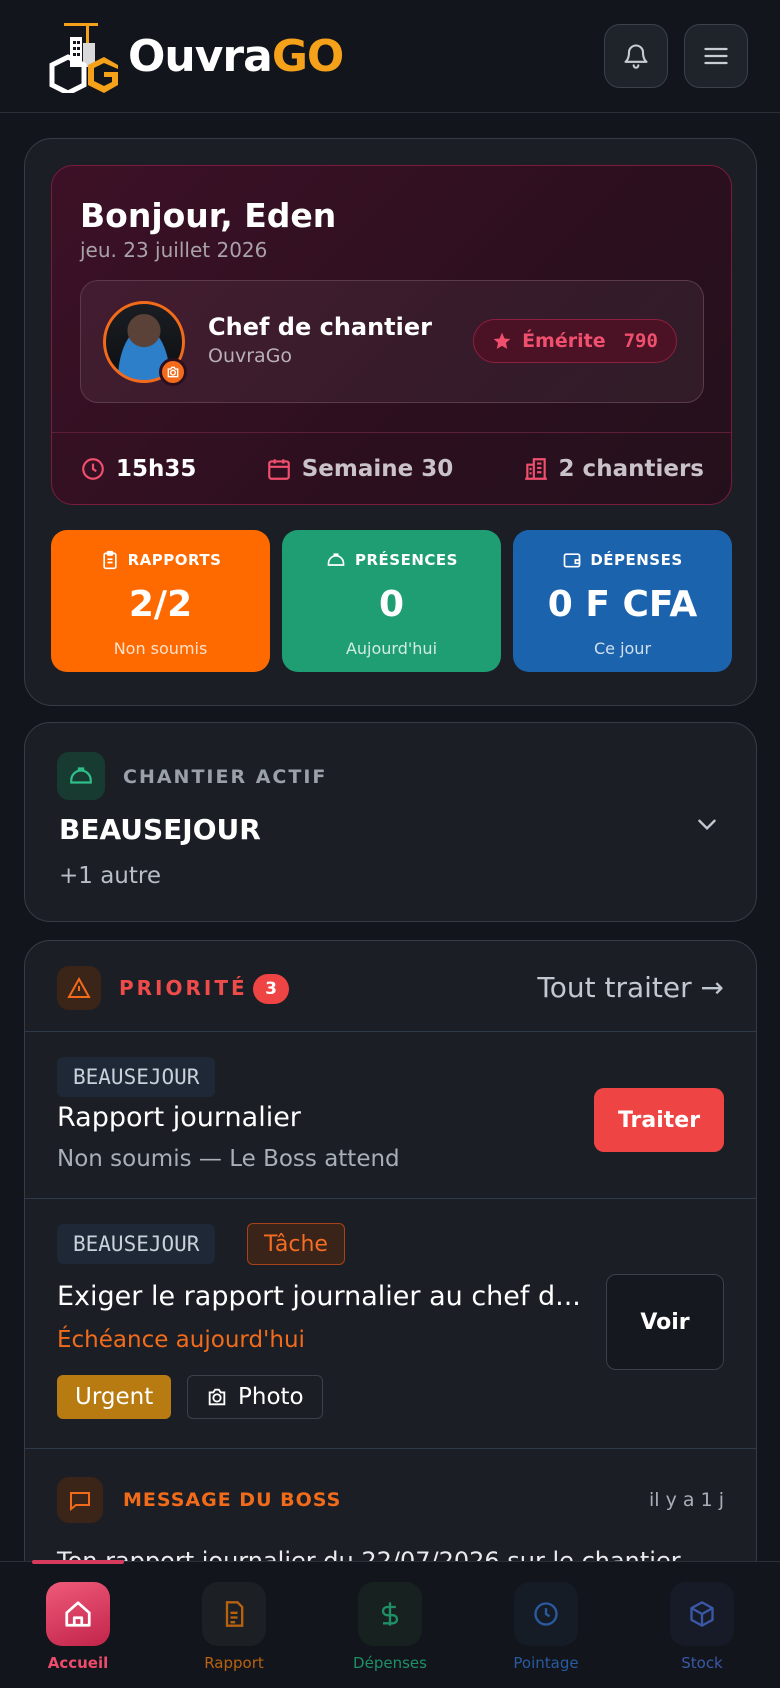 The image size is (780, 1688). I want to click on active-indicator, so click(78, 1562).